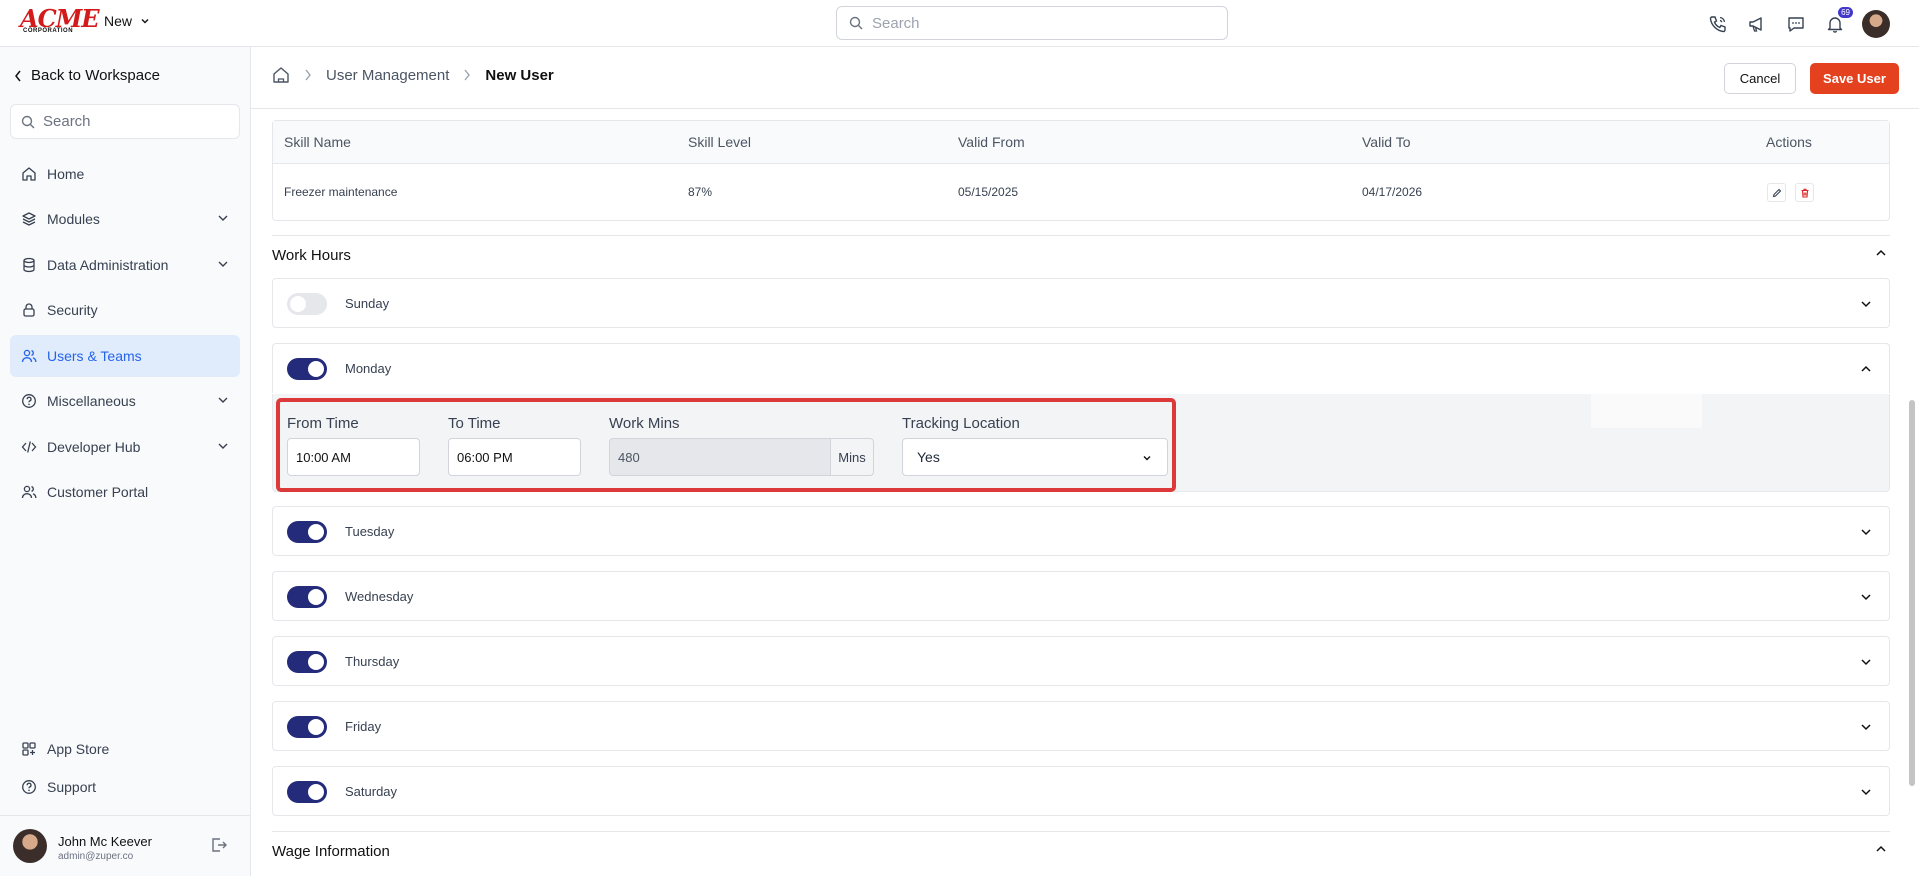 This screenshot has width=1919, height=876. Describe the element at coordinates (1035, 457) in the screenshot. I see `tracking-location-select: Yes` at that location.